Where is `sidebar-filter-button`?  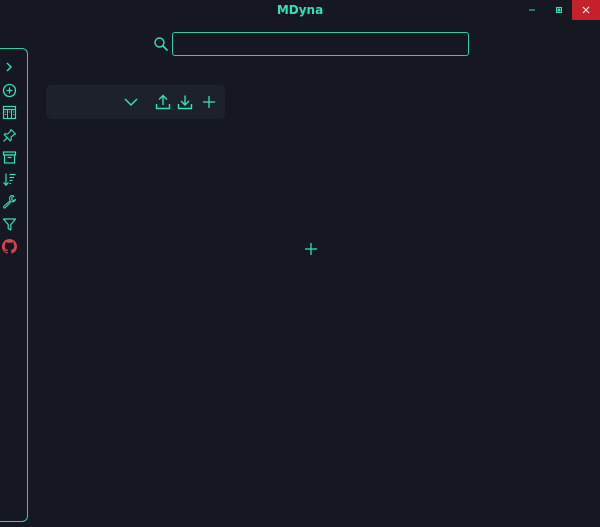
sidebar-filter-button is located at coordinates (9, 224).